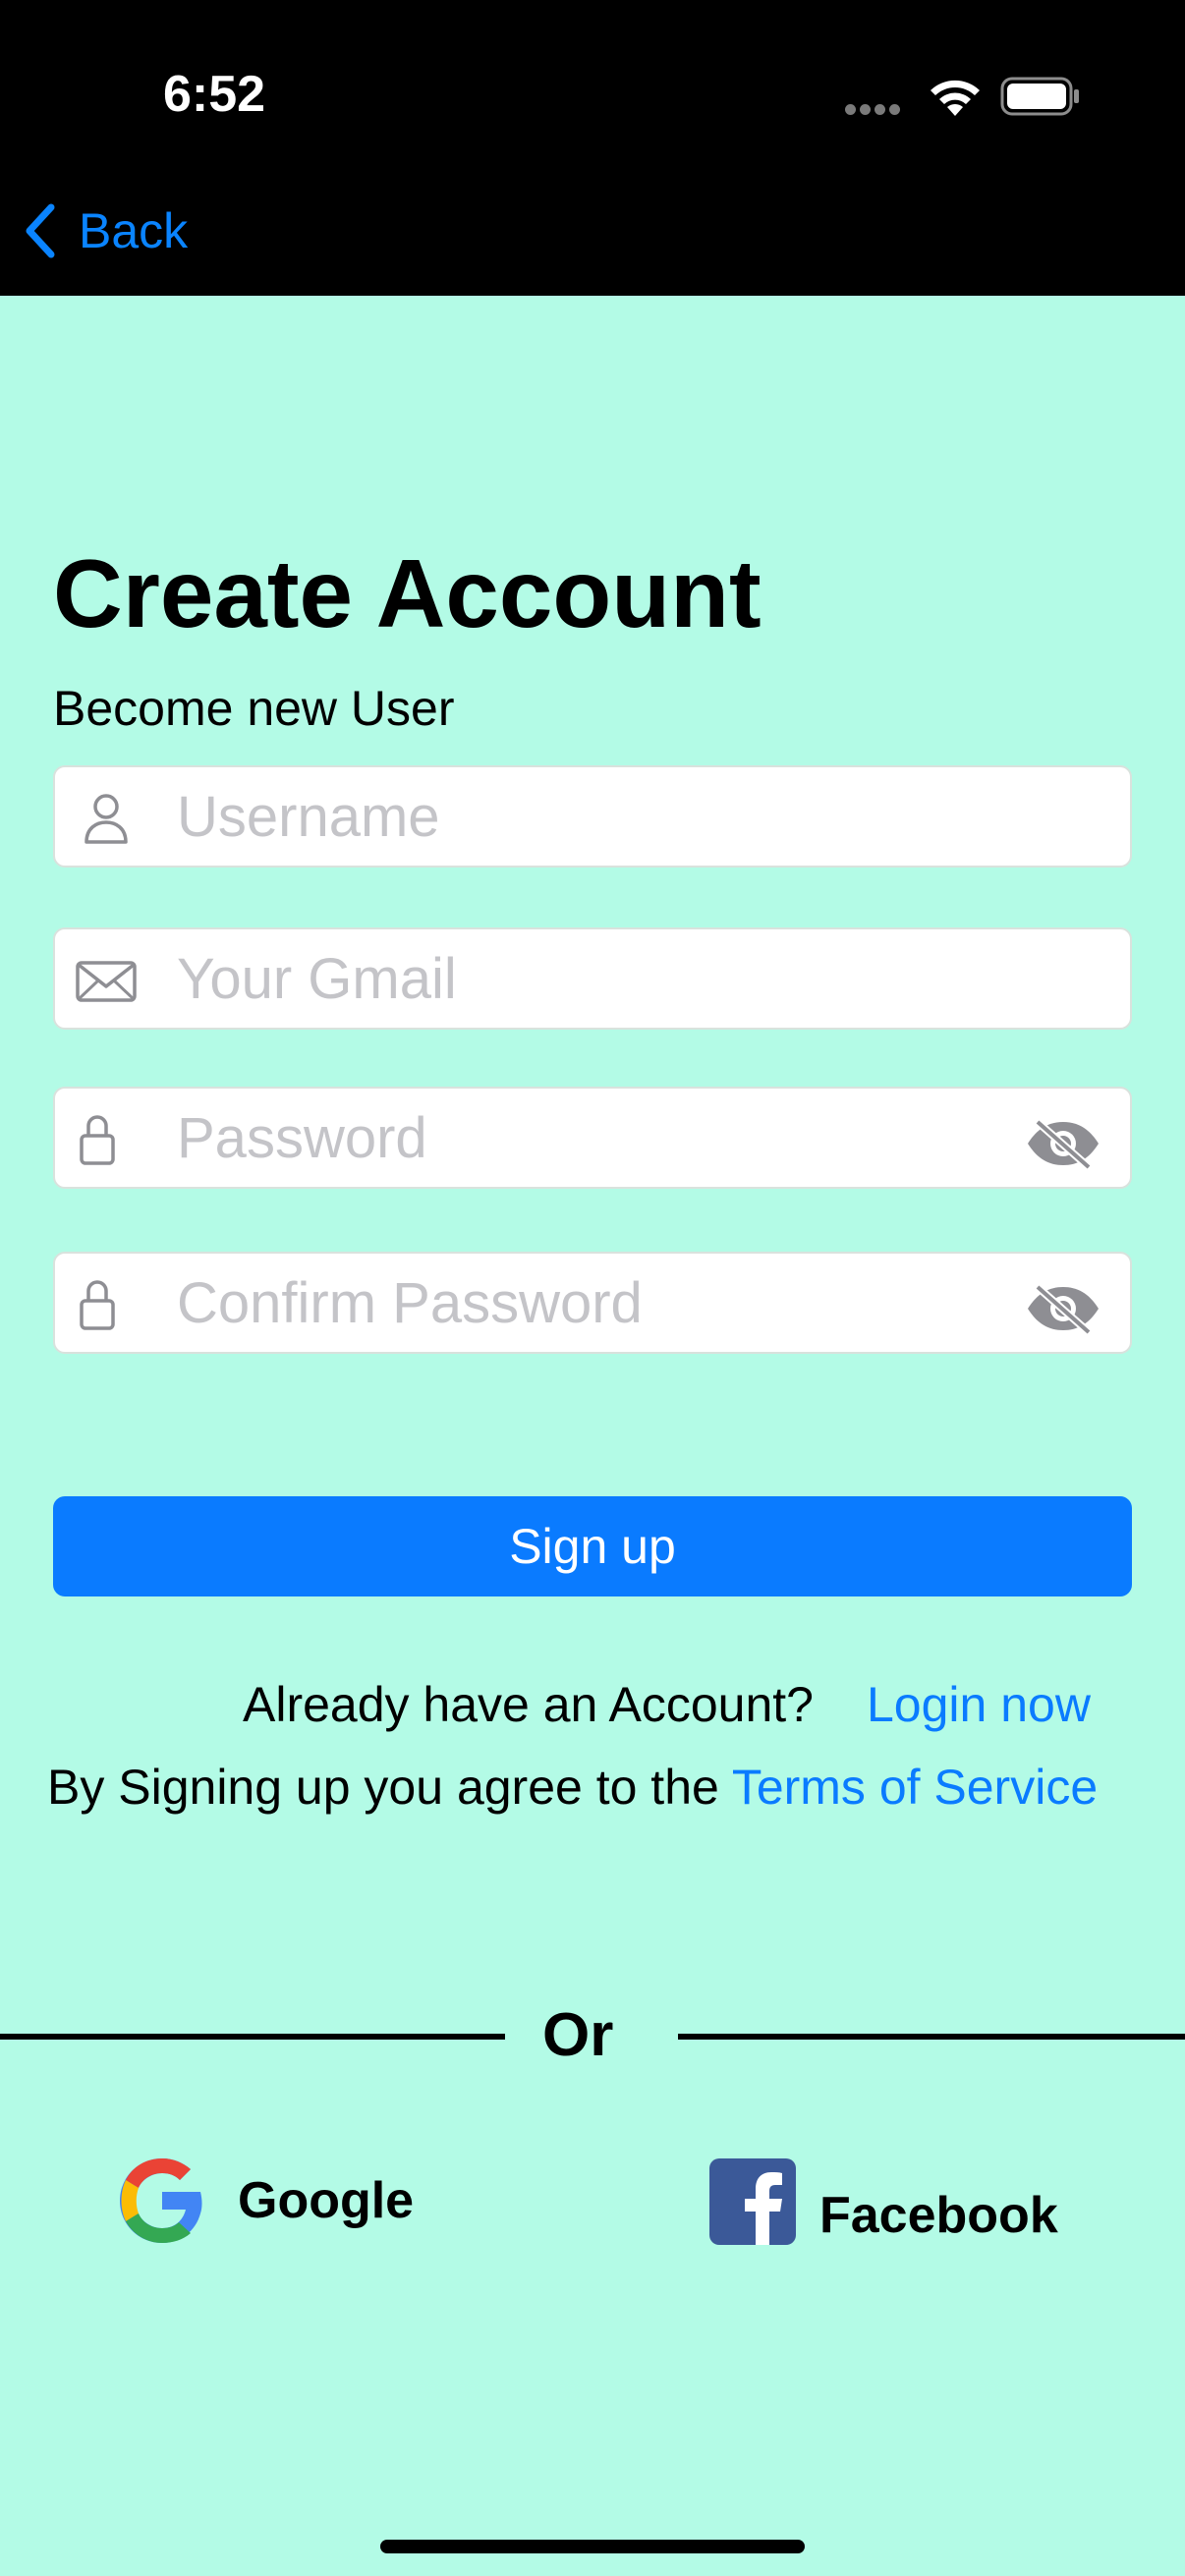 This screenshot has width=1185, height=2576. I want to click on terms-of-service-link: Terms of Service, so click(915, 1787).